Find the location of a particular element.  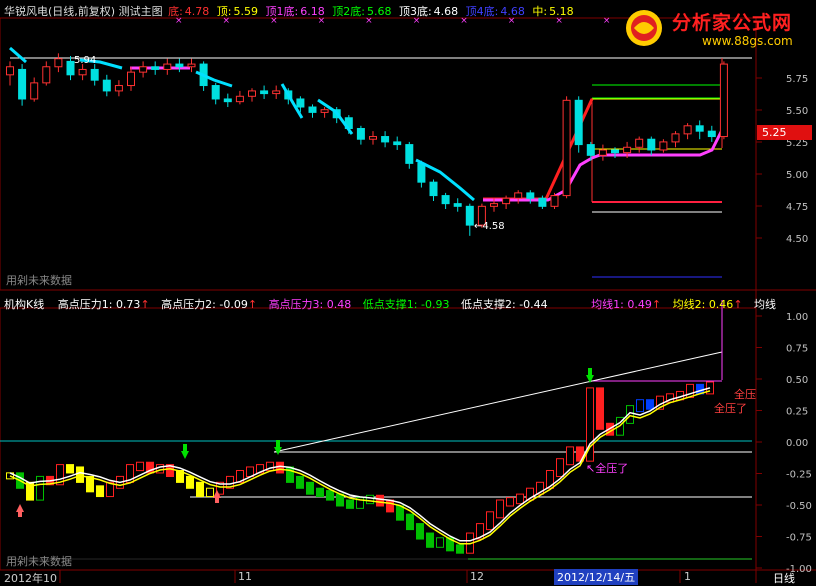

brand-logo: 分析家公式网 www.88gs.com is located at coordinates (718, 30).